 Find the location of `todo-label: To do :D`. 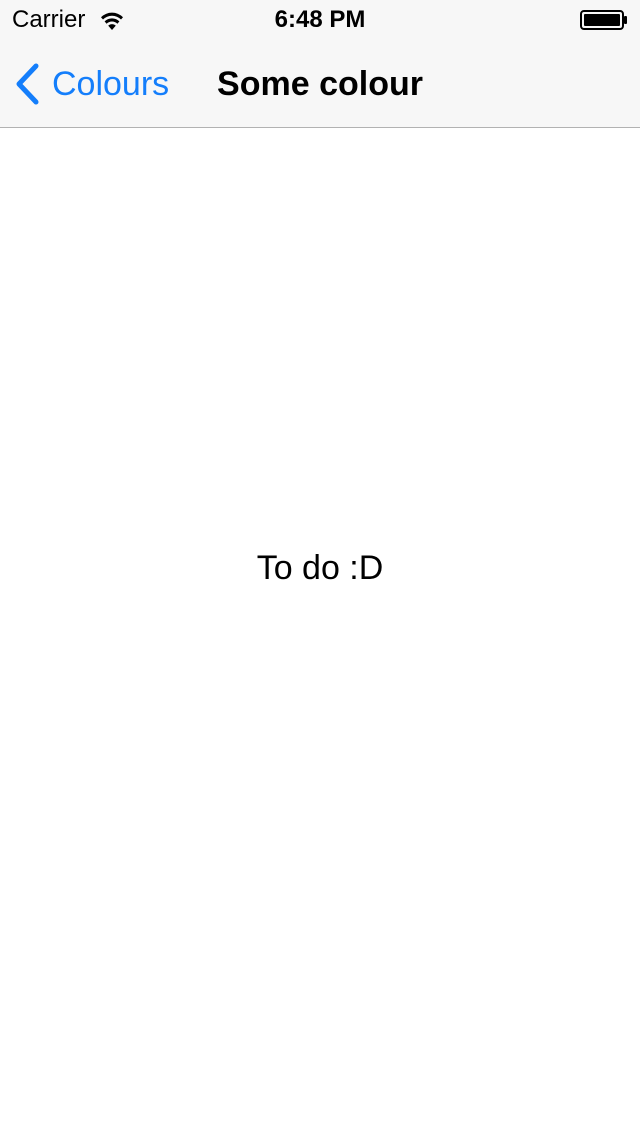

todo-label: To do :D is located at coordinates (320, 568).